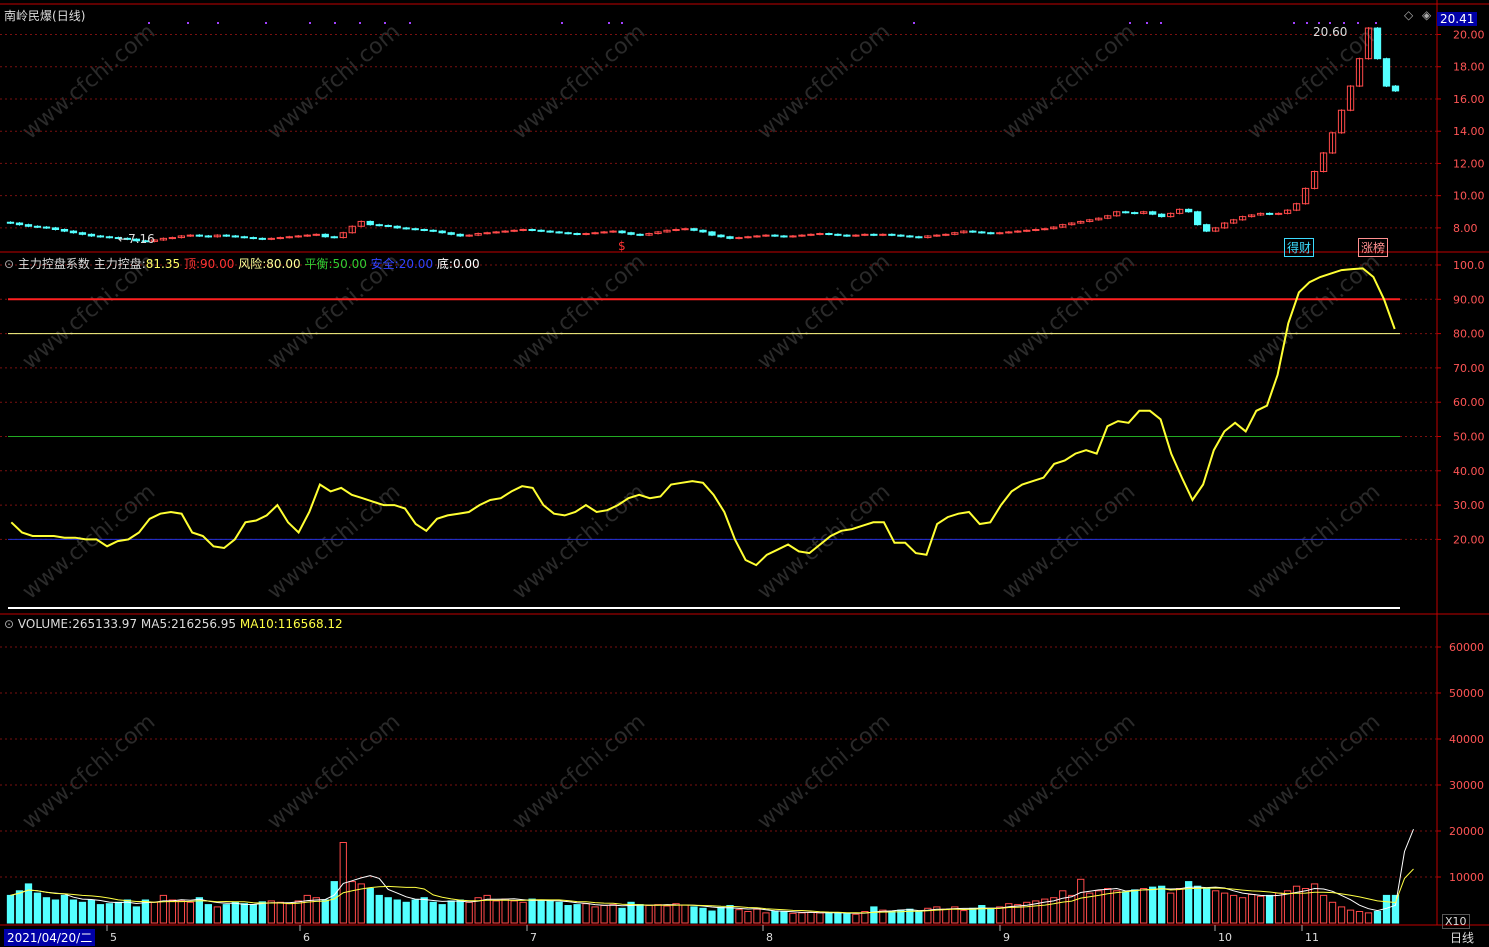 The width and height of the screenshot is (1489, 947). I want to click on diamond-icon: ◇, so click(1408, 15).